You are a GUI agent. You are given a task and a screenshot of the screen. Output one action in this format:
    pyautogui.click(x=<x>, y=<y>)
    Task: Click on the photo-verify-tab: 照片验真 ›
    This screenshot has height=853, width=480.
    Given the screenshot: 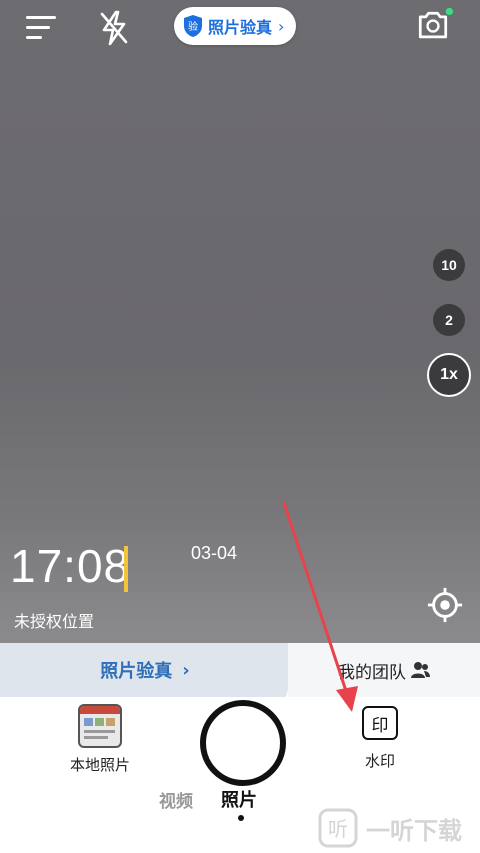 What is the action you would take?
    pyautogui.click(x=150, y=670)
    